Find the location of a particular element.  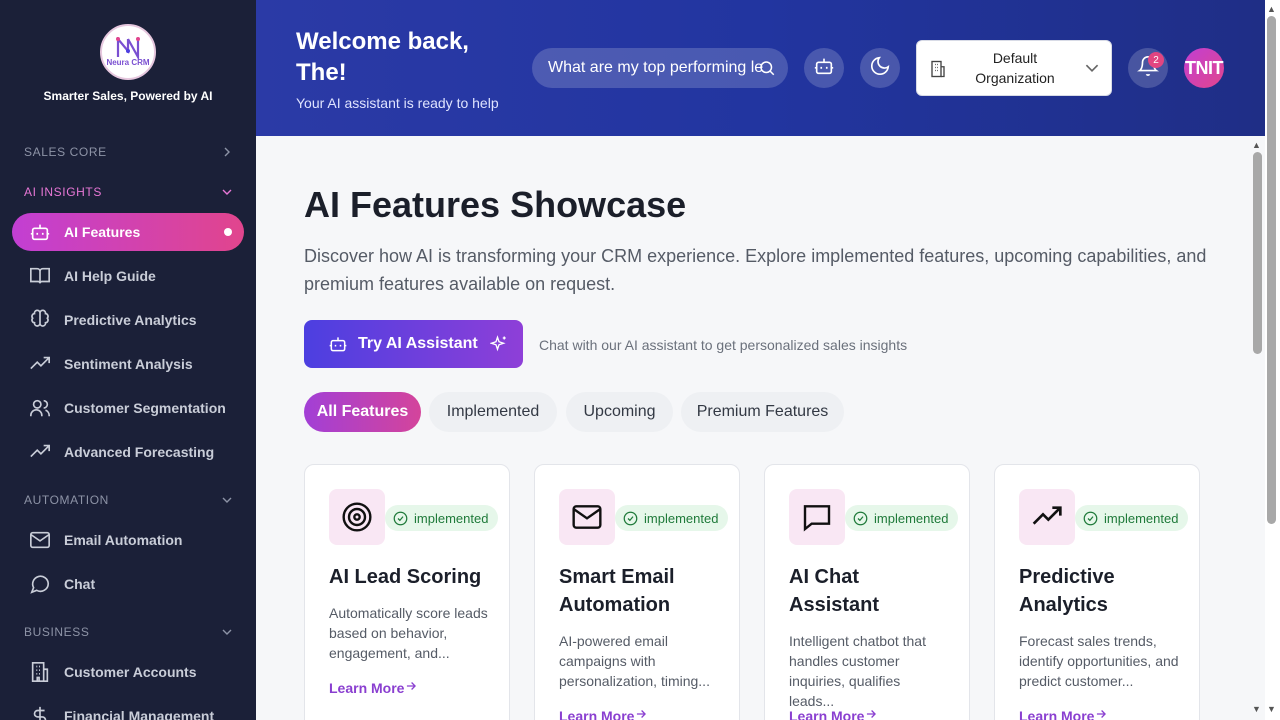

sidebar-item-label: Sentiment Analysis is located at coordinates (128, 364).